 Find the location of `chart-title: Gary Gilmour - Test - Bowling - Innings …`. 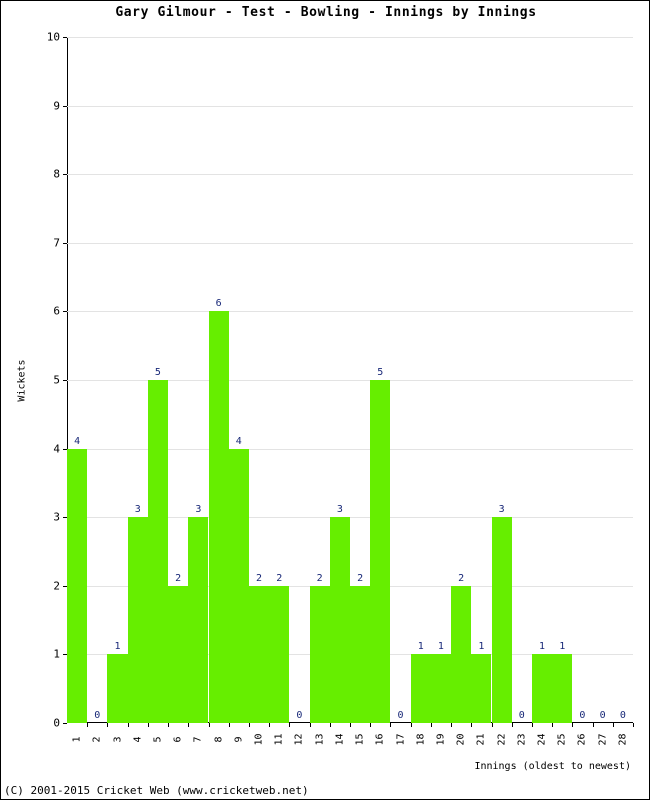

chart-title: Gary Gilmour - Test - Bowling - Innings … is located at coordinates (326, 12).